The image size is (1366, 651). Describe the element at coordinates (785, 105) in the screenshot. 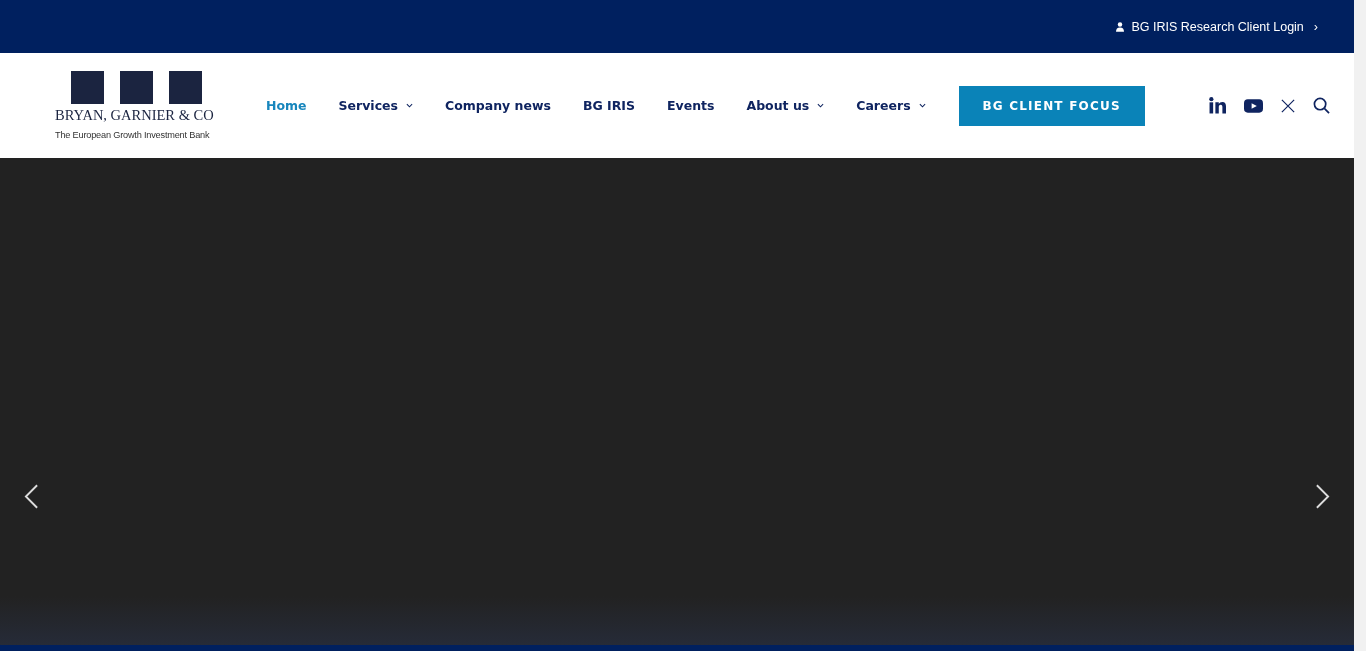

I see `nav-link: About us` at that location.